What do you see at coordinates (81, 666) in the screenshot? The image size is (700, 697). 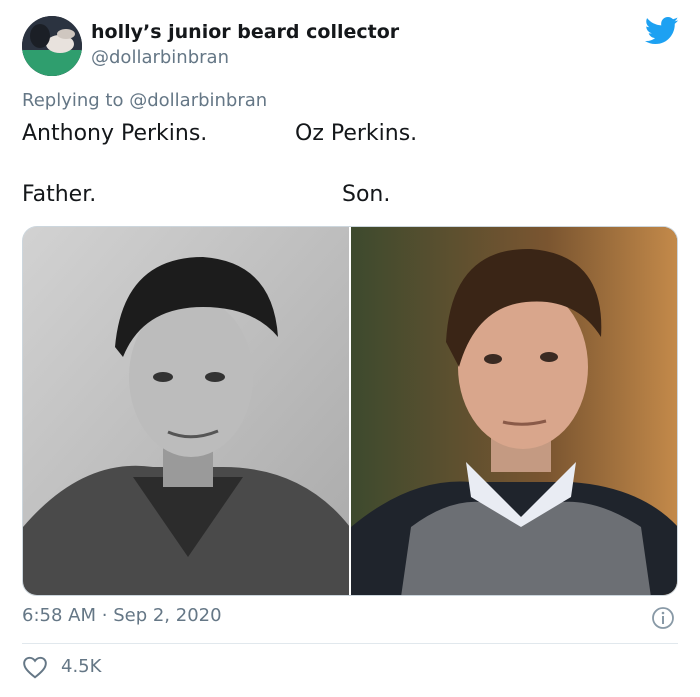 I see `like-count: 4.5K` at bounding box center [81, 666].